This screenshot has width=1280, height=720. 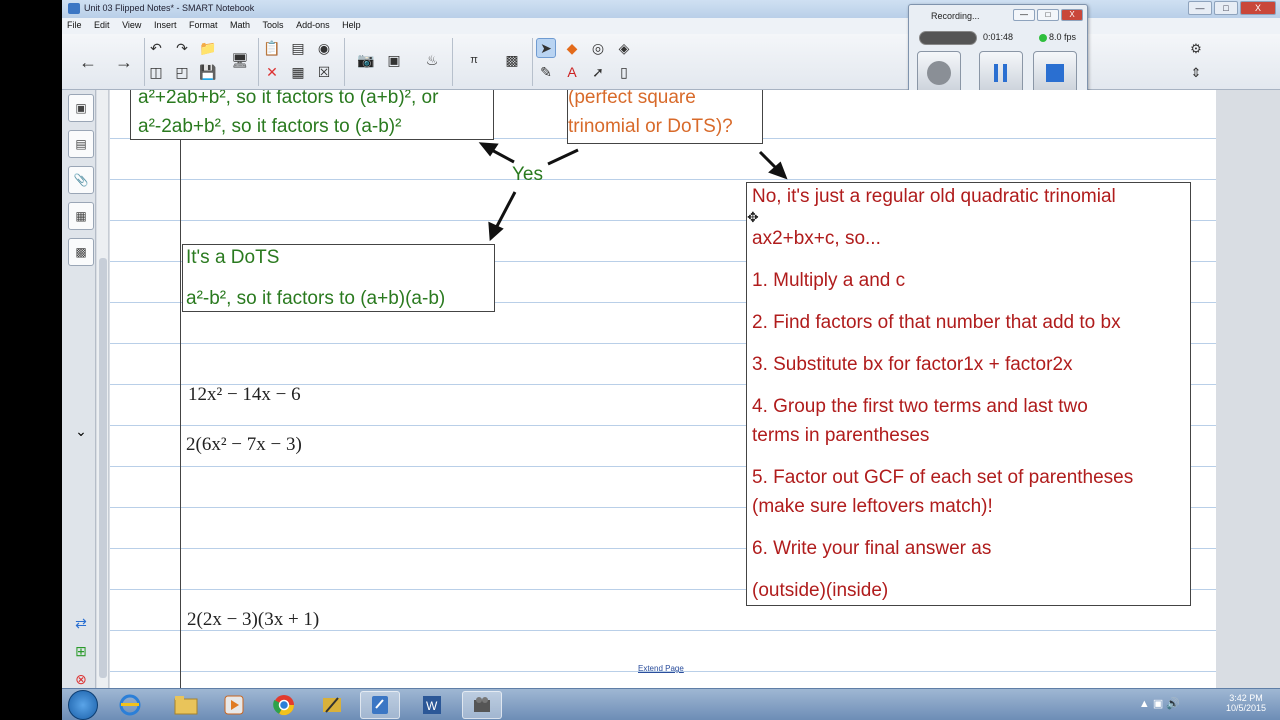 I want to click on menu-view: View, so click(x=131, y=25).